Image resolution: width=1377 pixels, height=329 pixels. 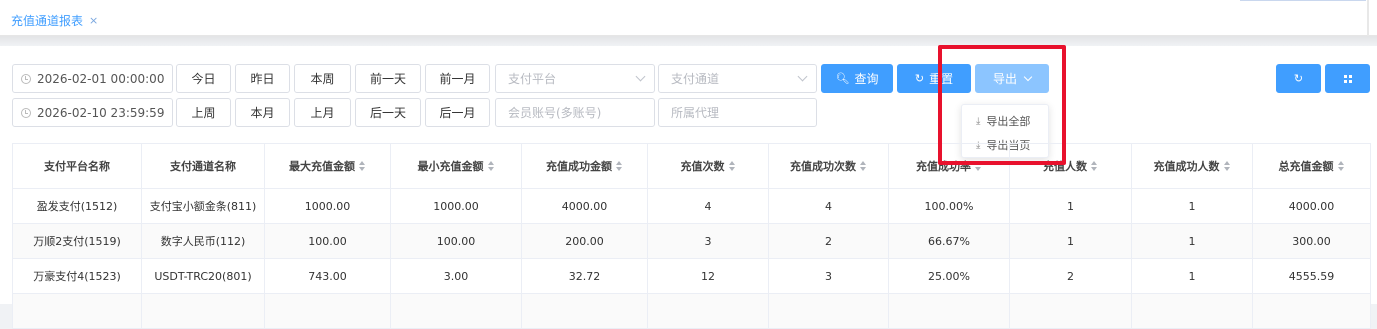 I want to click on column-header: 最小充值金额, so click(x=456, y=166).